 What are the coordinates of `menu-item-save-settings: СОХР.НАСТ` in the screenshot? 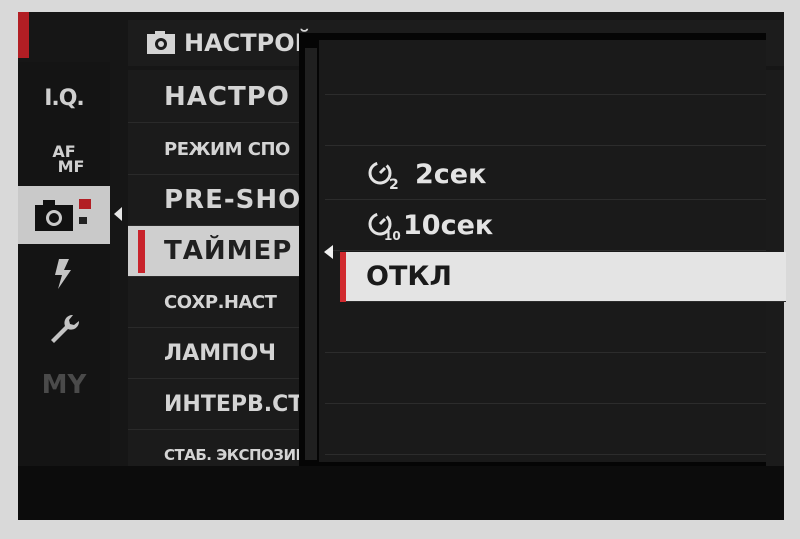 It's located at (228, 302).